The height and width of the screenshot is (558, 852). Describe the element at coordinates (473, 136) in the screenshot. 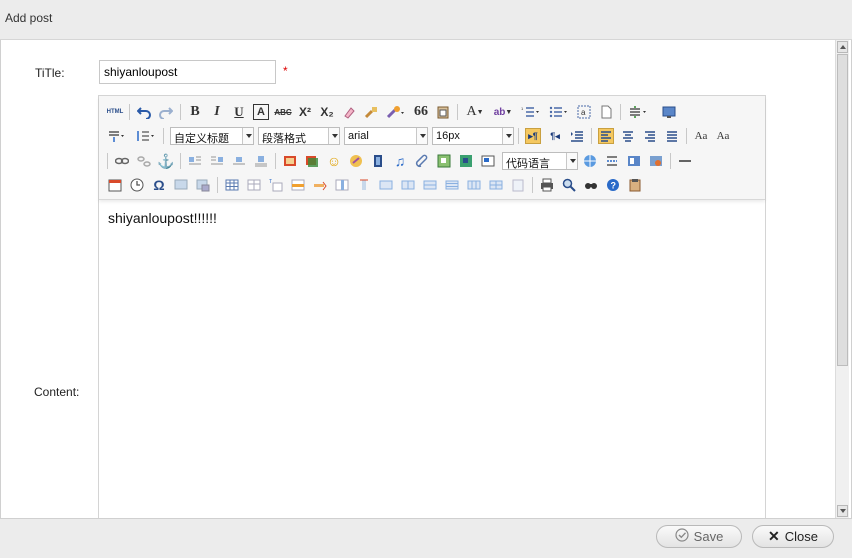

I see `font-size-select: 16px` at that location.